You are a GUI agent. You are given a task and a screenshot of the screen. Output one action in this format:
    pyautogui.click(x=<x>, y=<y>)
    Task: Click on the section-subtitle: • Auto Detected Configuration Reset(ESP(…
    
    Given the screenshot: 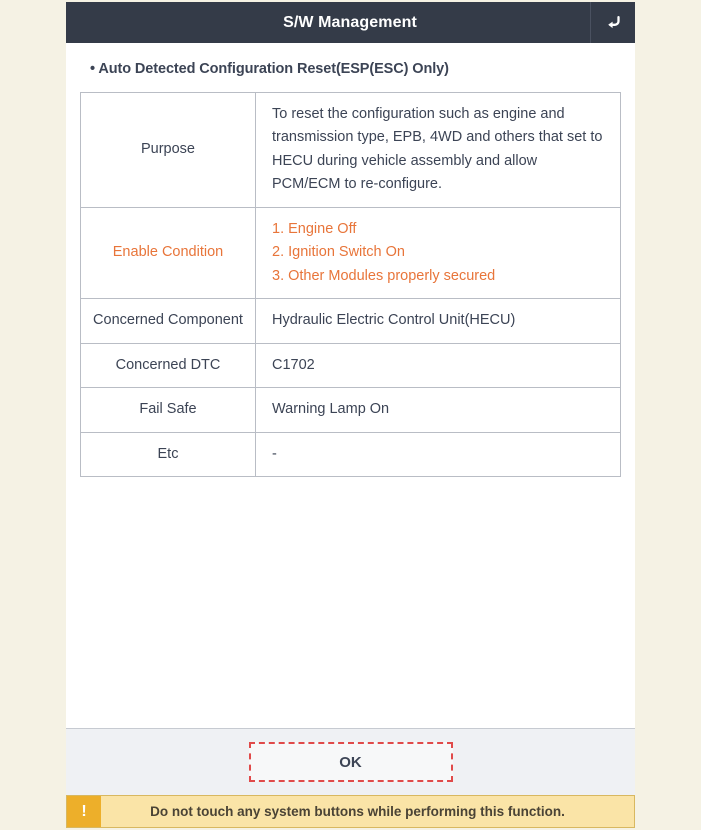 What is the action you would take?
    pyautogui.click(x=269, y=69)
    